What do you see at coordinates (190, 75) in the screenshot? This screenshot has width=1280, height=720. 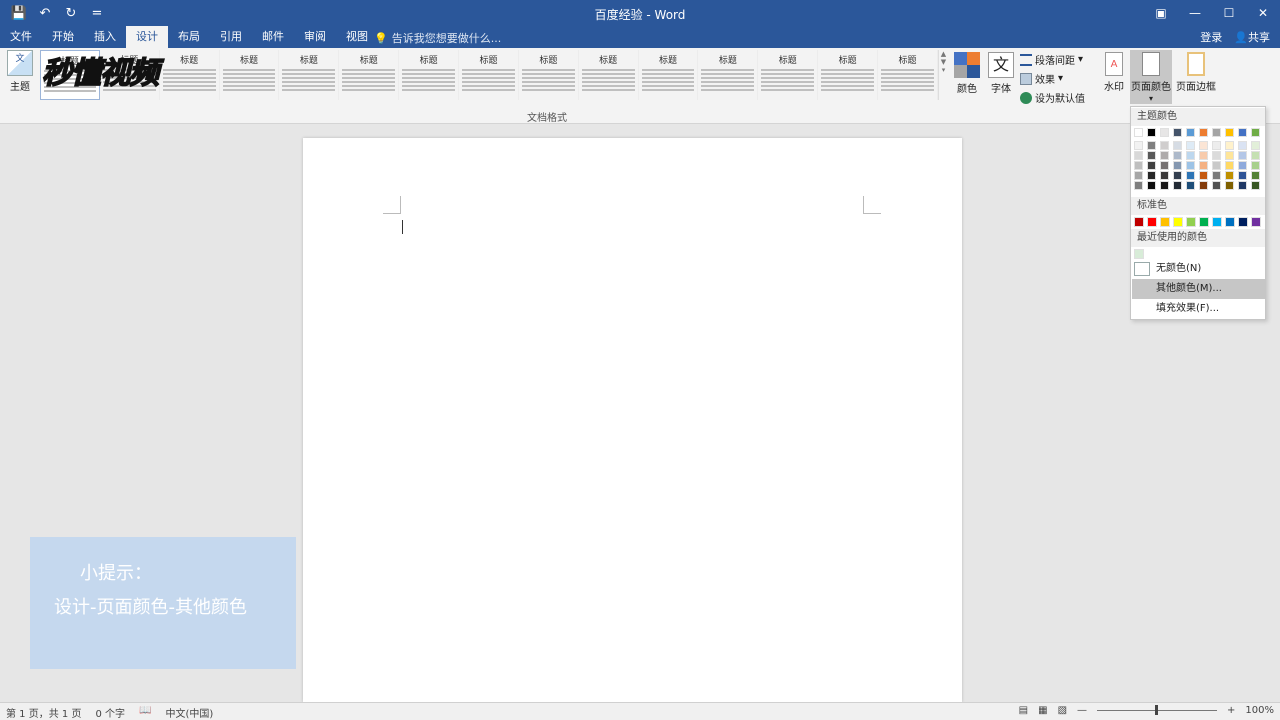 I see `style-set-2: 标题` at bounding box center [190, 75].